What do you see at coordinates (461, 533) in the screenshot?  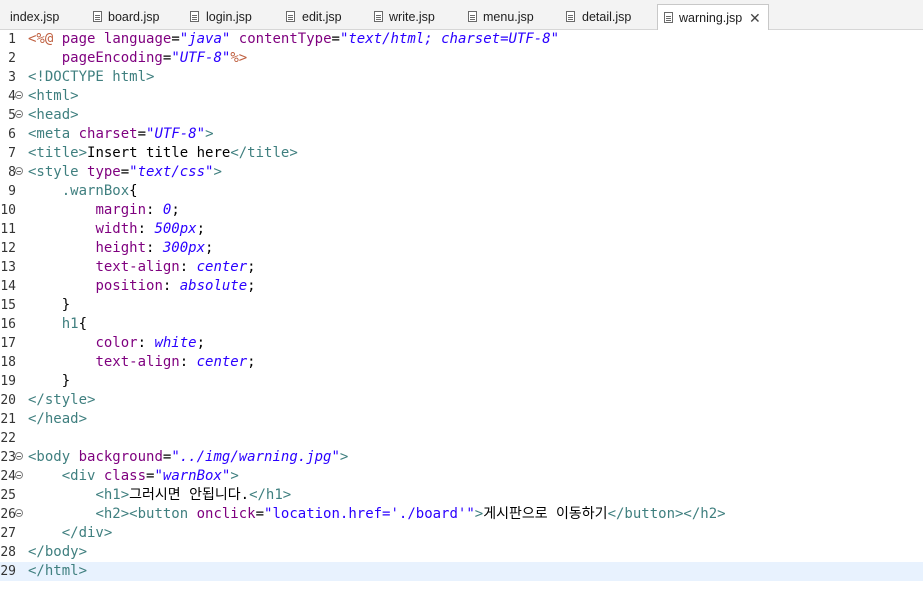 I see `code-line: 27 </div>` at bounding box center [461, 533].